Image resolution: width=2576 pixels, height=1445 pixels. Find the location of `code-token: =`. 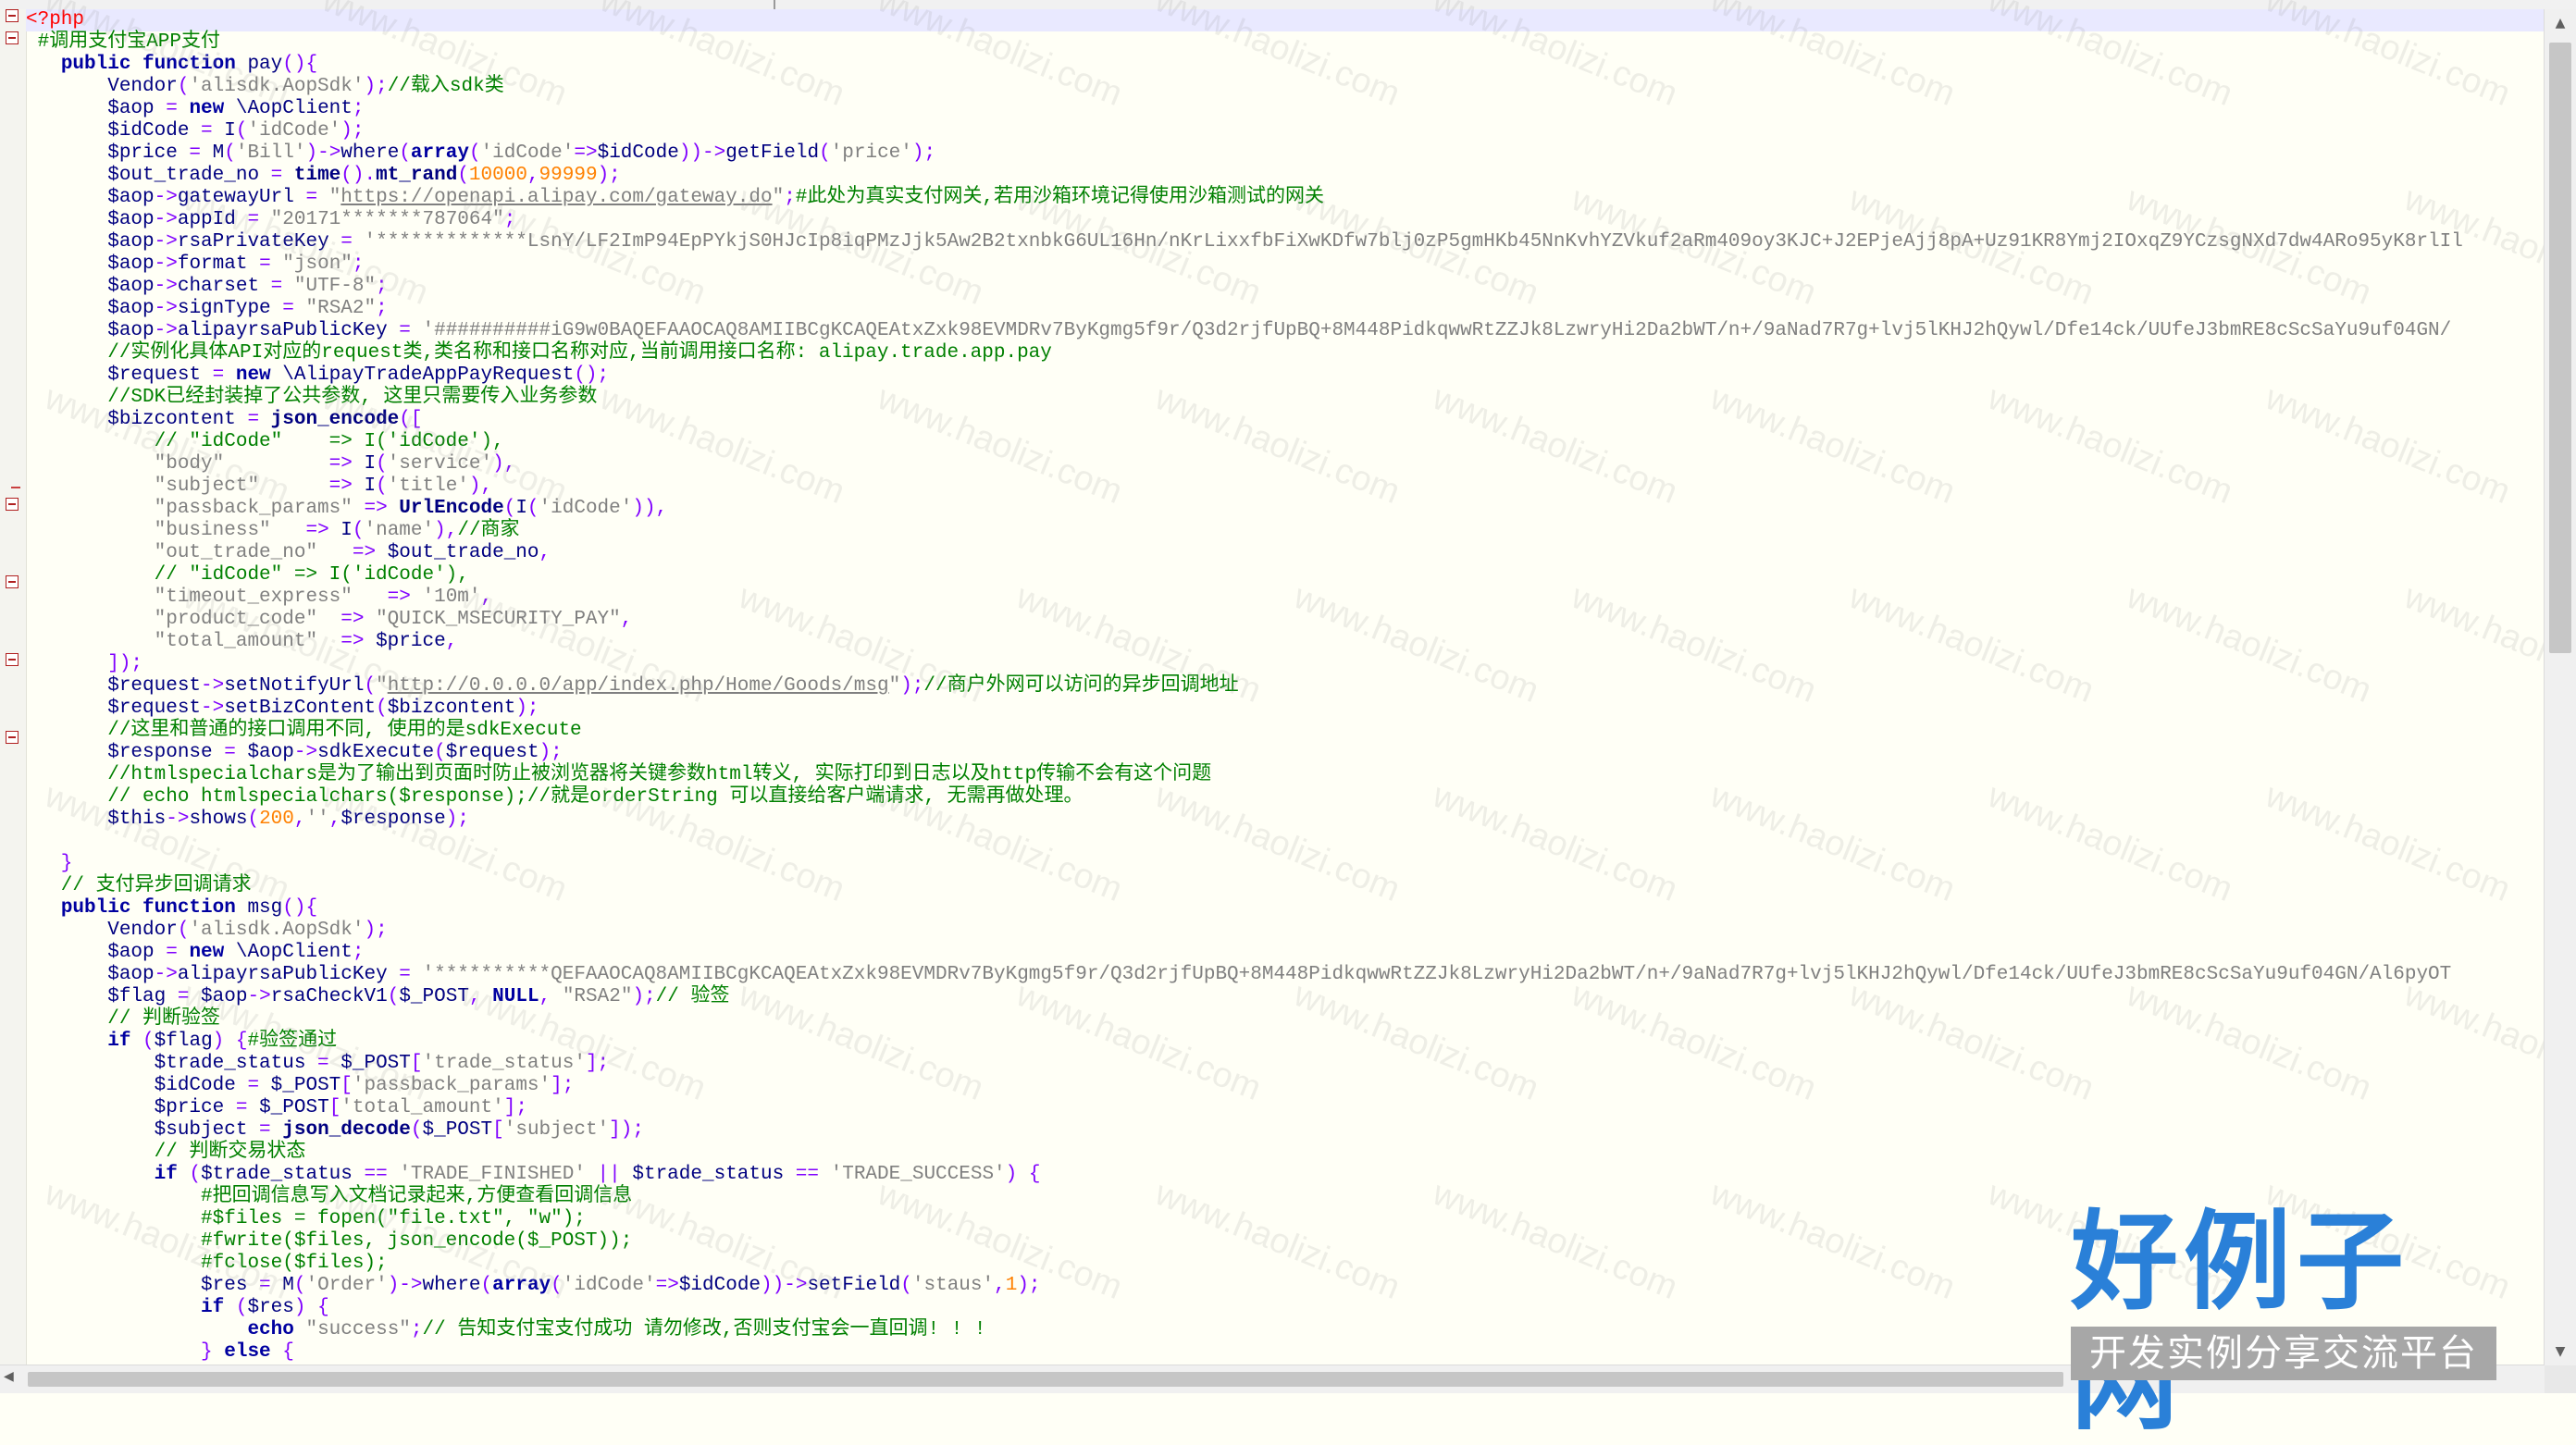

code-token: = is located at coordinates (242, 1107).